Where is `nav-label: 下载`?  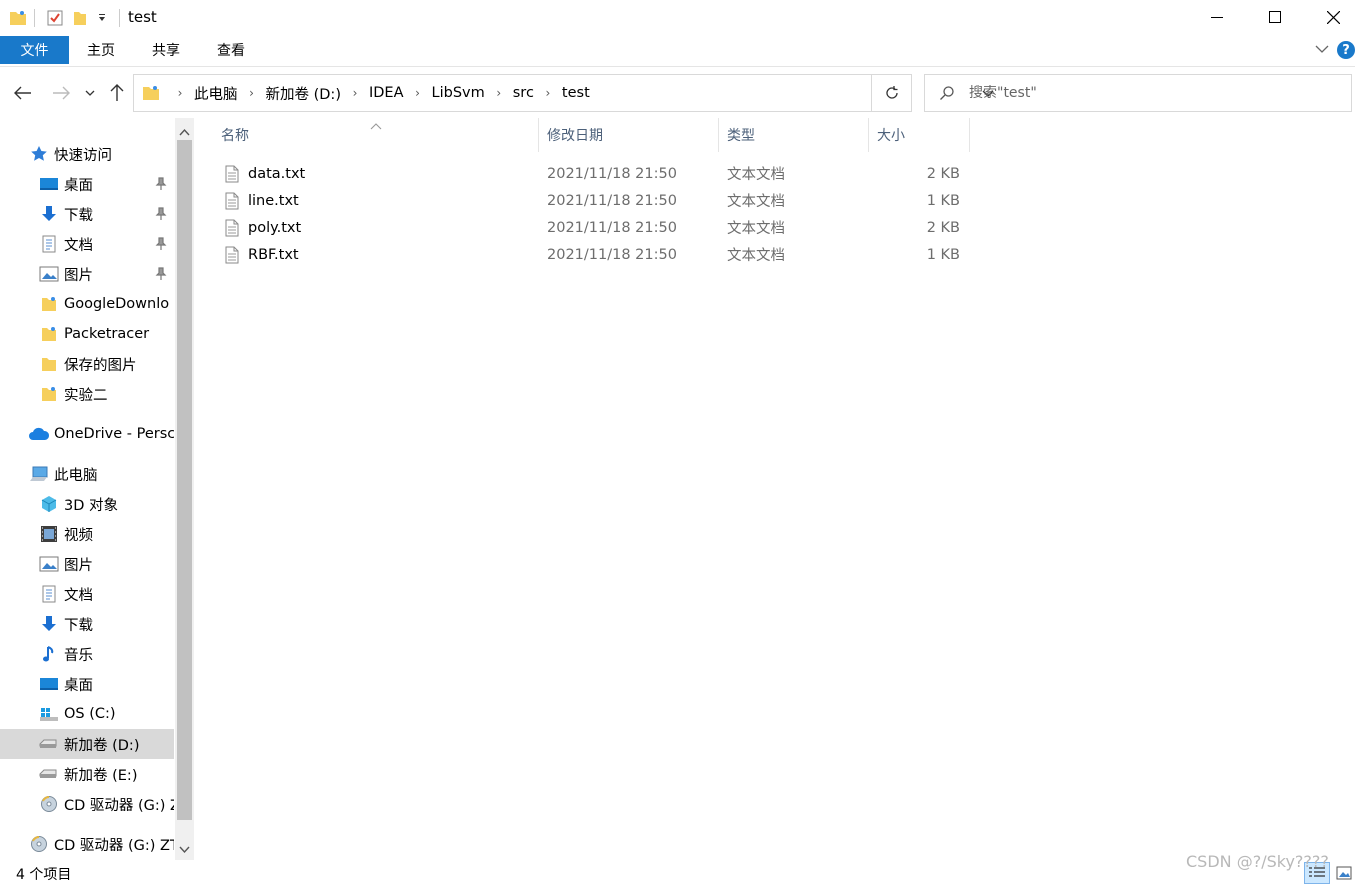
nav-label: 下载 is located at coordinates (78, 215).